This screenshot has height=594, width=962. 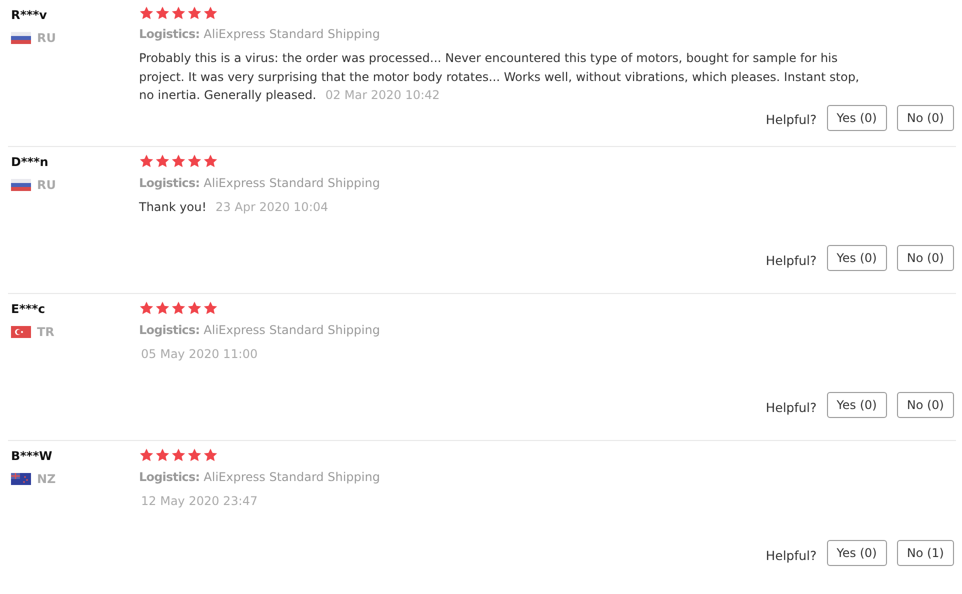 I want to click on crescent-flag-icon, so click(x=21, y=332).